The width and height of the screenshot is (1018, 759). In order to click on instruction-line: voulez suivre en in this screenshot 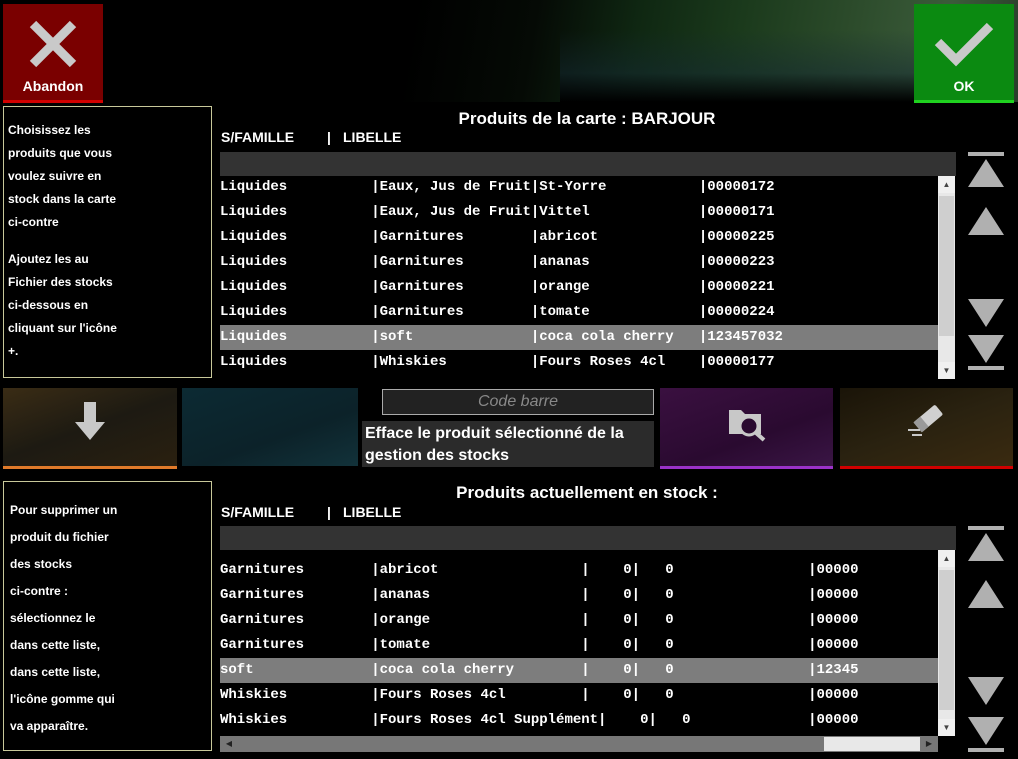, I will do `click(55, 176)`.